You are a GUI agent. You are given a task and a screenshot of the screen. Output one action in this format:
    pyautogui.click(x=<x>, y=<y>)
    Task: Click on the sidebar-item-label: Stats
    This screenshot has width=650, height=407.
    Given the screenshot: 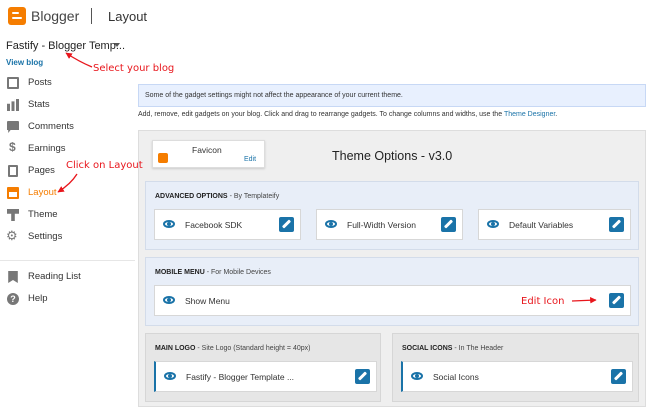 What is the action you would take?
    pyautogui.click(x=39, y=104)
    